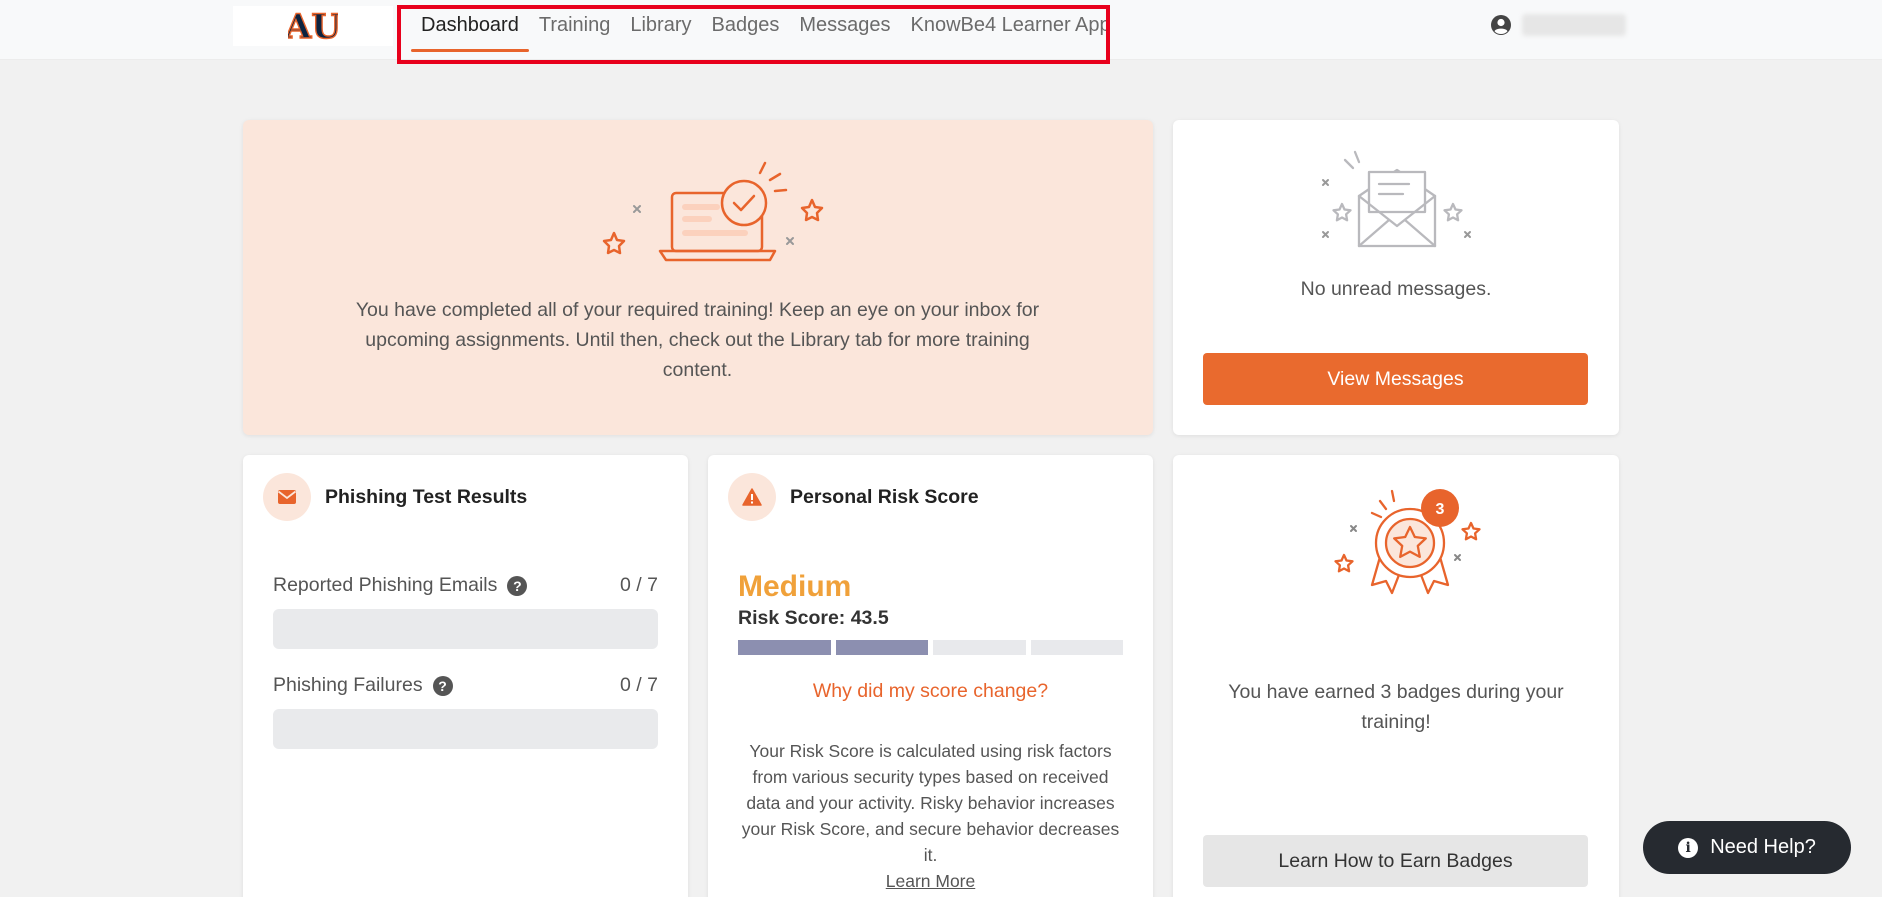 This screenshot has width=1882, height=897. Describe the element at coordinates (639, 585) in the screenshot. I see `reported-phishing-value: 0 / 7` at that location.